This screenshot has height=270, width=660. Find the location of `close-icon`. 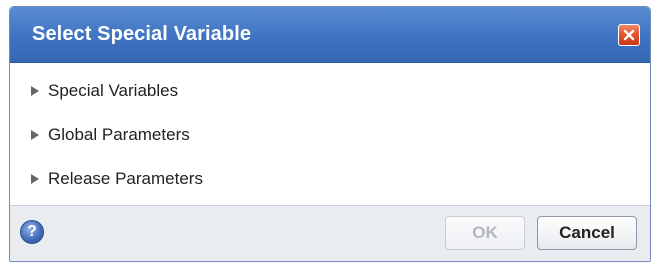

close-icon is located at coordinates (629, 35).